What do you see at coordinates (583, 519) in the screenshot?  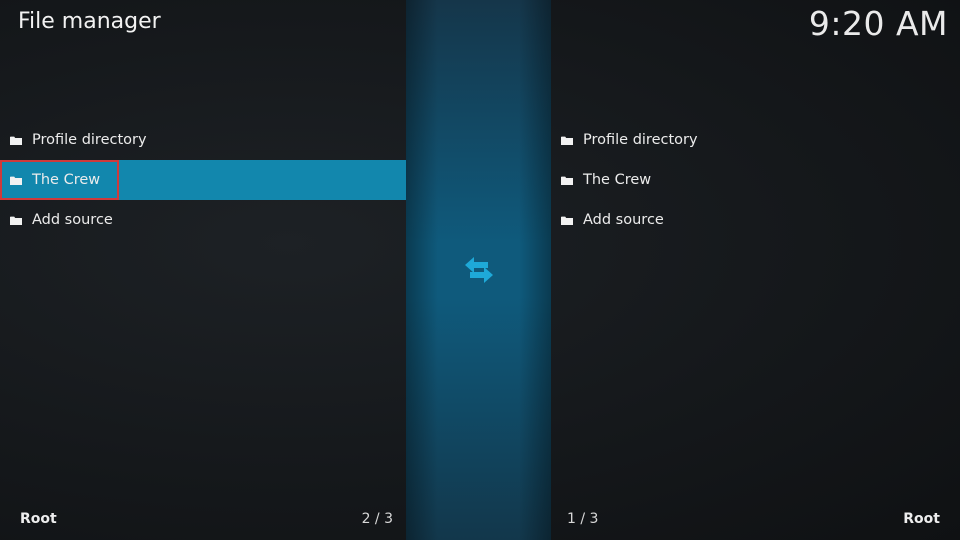 I see `right-item-count: 1 / 3` at bounding box center [583, 519].